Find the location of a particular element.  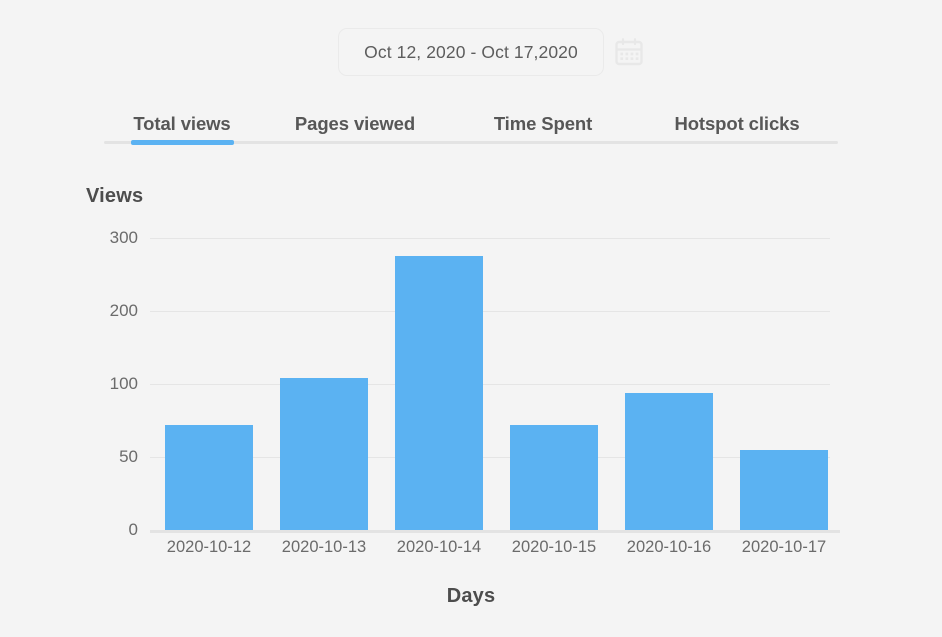

tab-label: Pages viewed is located at coordinates (355, 123).